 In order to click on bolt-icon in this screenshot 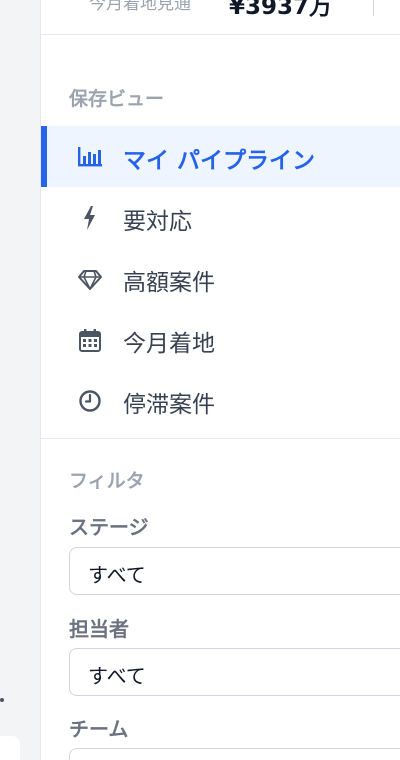, I will do `click(90, 218)`.